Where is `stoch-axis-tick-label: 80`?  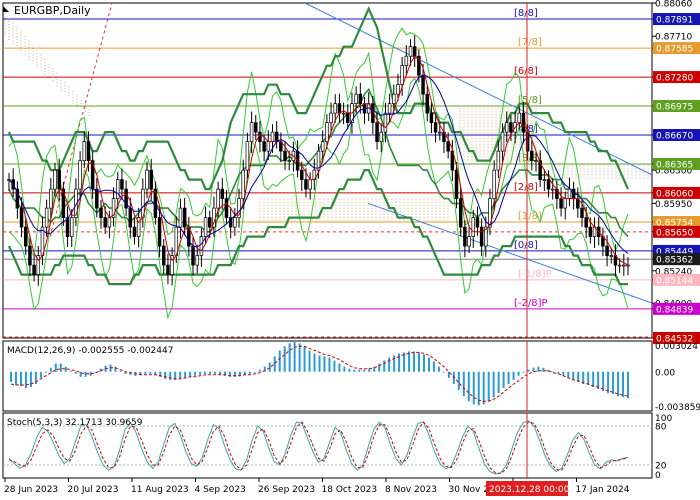 stoch-axis-tick-label: 80 is located at coordinates (661, 428).